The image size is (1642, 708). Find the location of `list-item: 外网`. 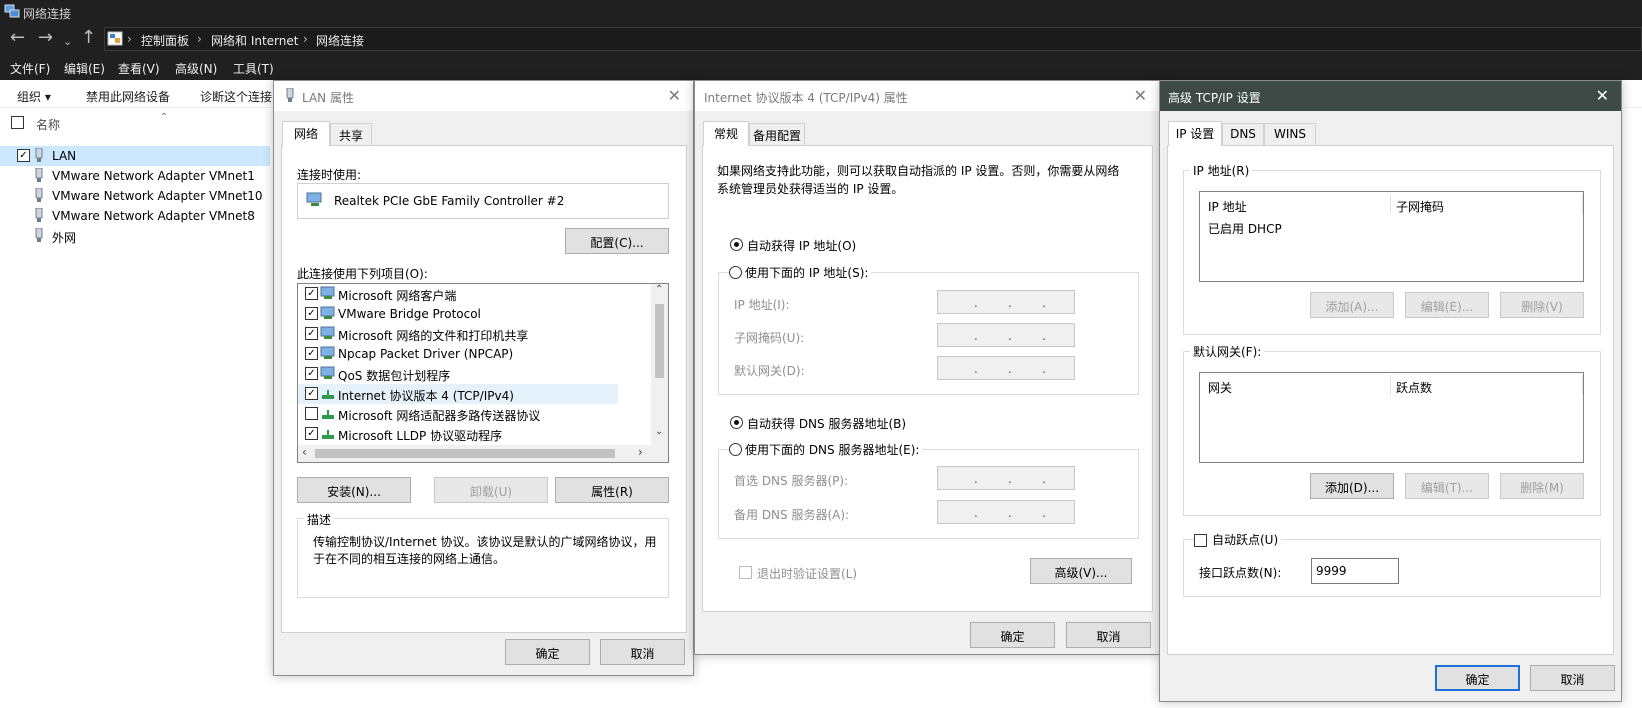

list-item: 外网 is located at coordinates (135, 236).